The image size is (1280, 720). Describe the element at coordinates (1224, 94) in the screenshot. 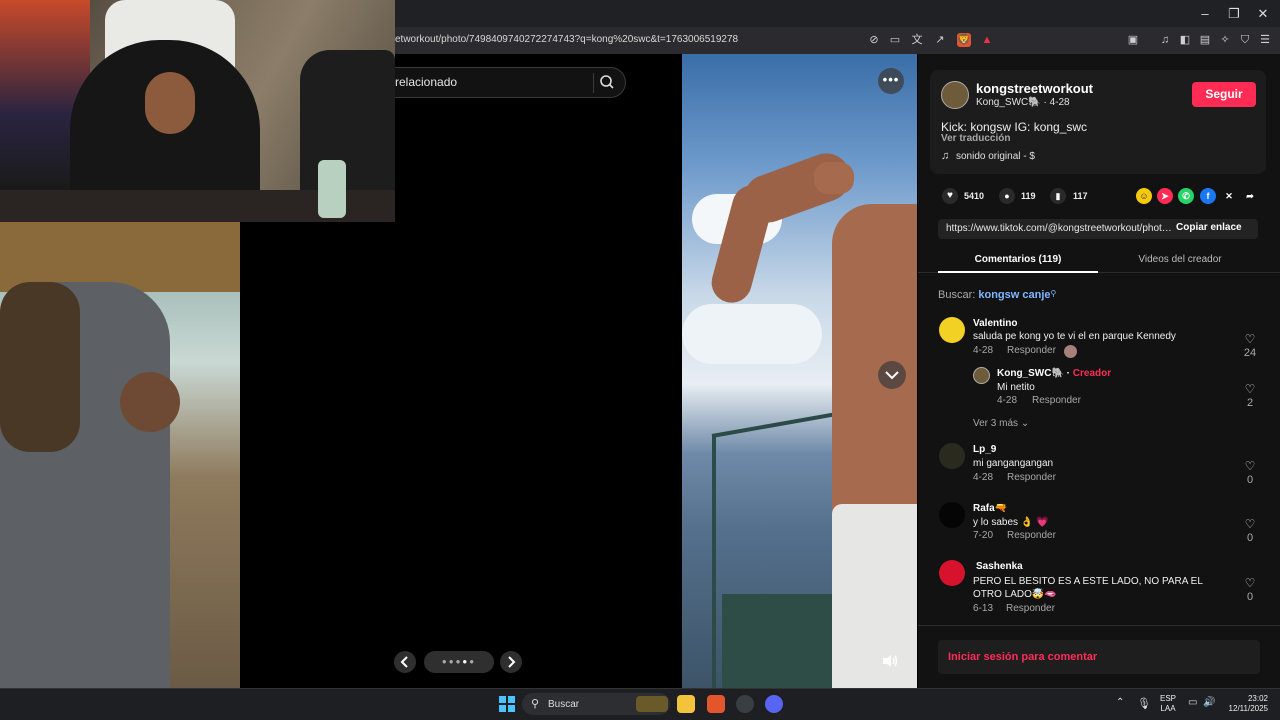

I see `follow-button: Seguir` at that location.